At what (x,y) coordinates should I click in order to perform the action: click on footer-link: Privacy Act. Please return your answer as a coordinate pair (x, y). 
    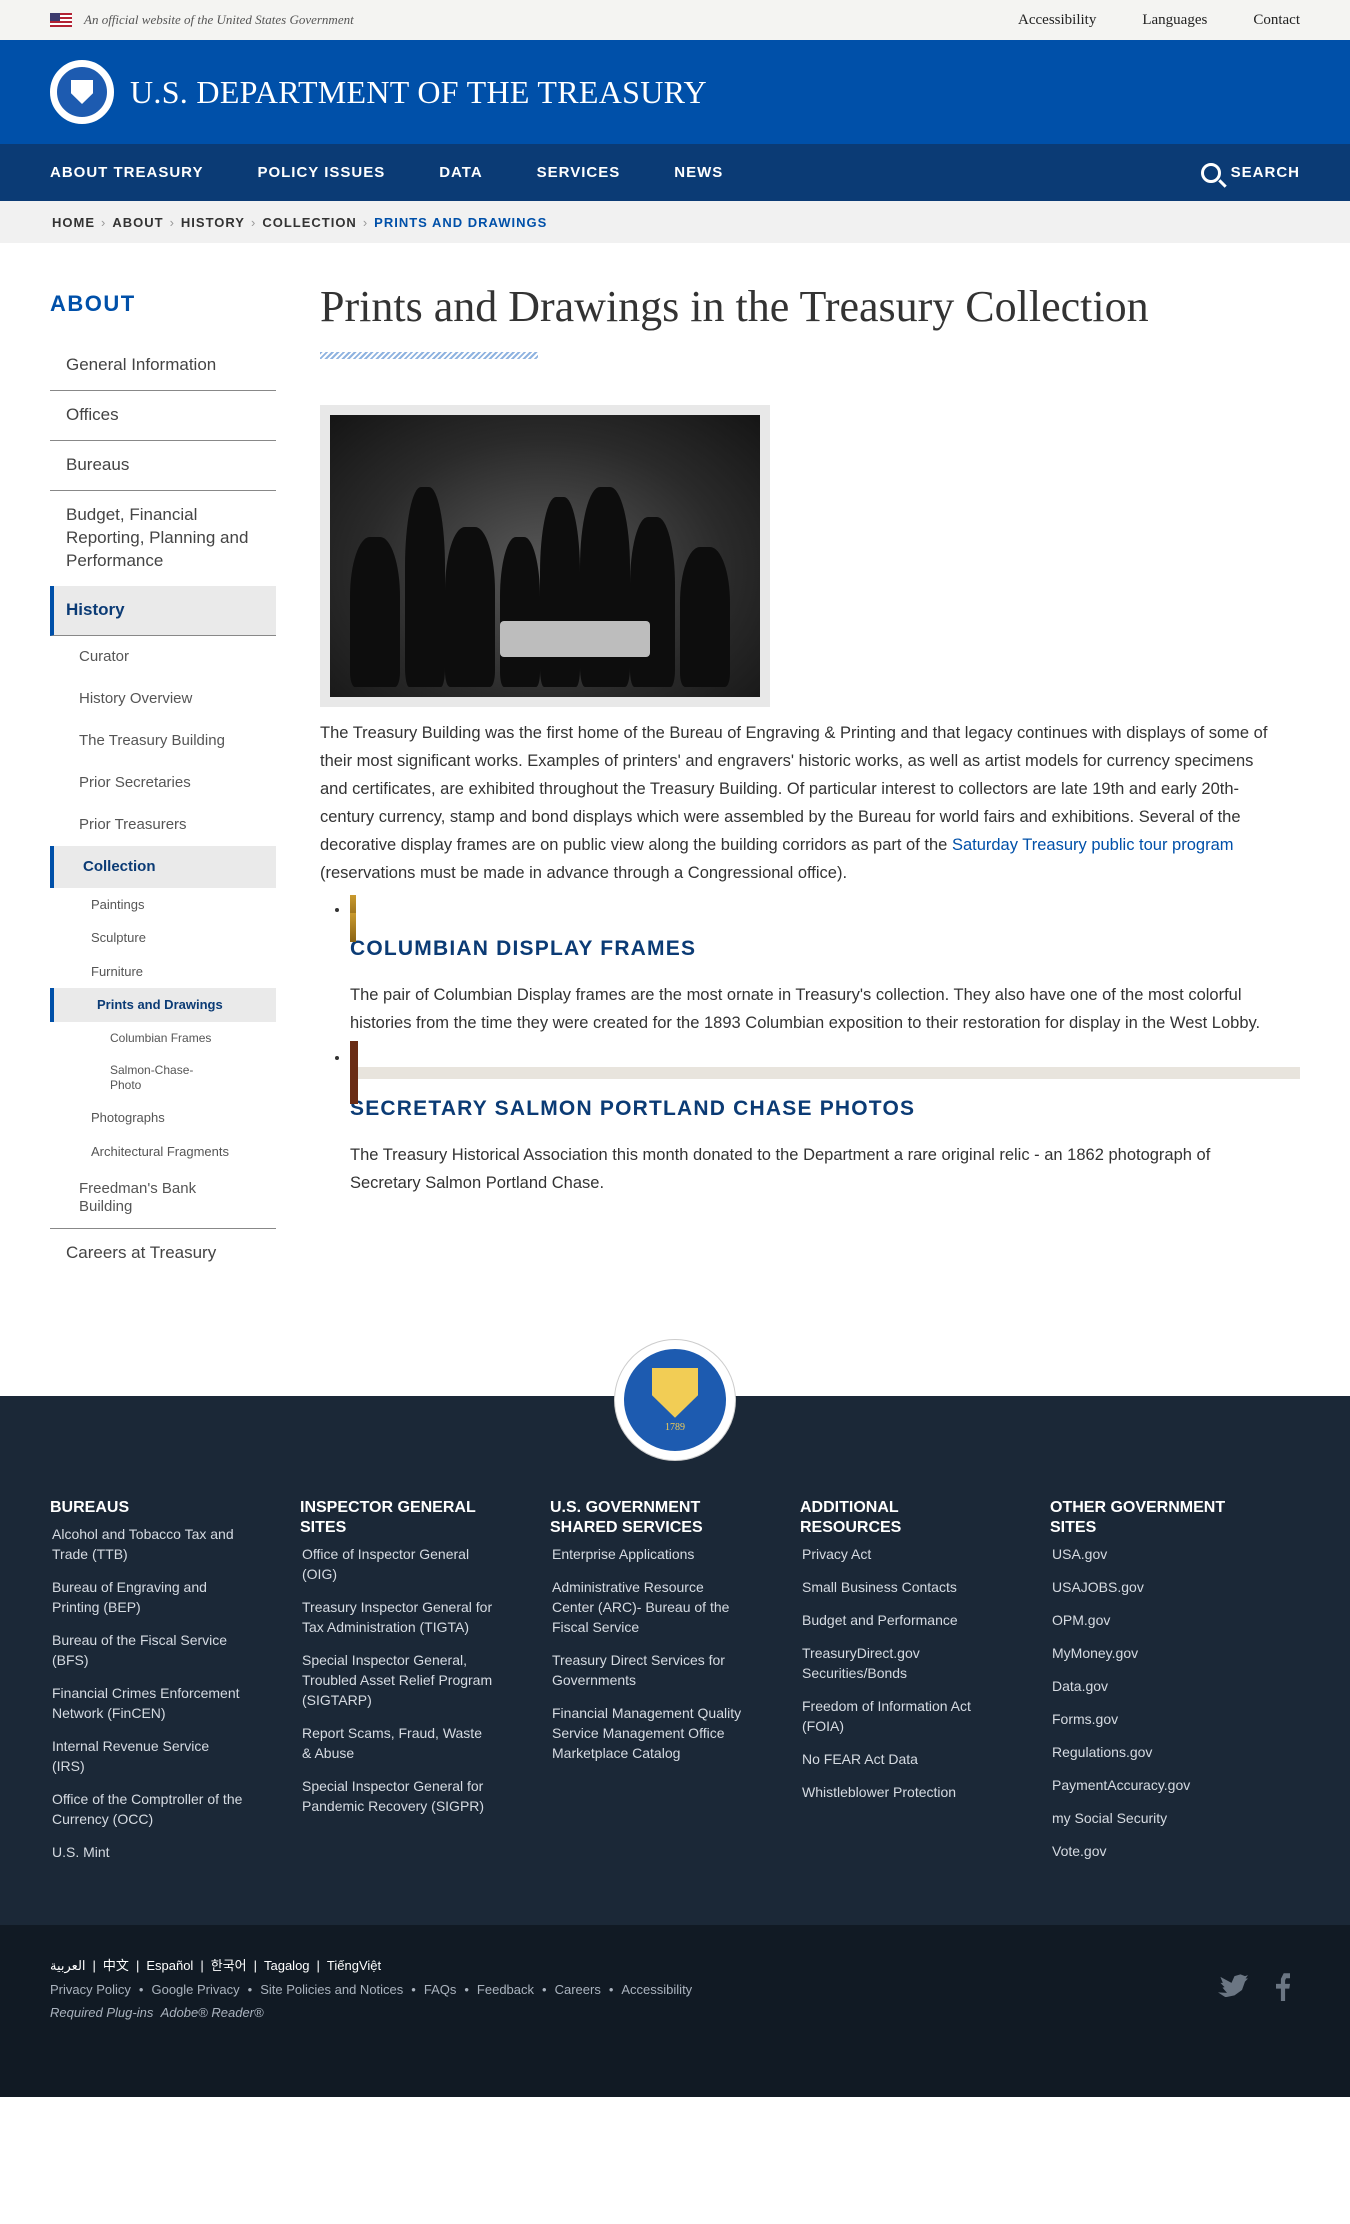
    Looking at the image, I should click on (897, 1554).